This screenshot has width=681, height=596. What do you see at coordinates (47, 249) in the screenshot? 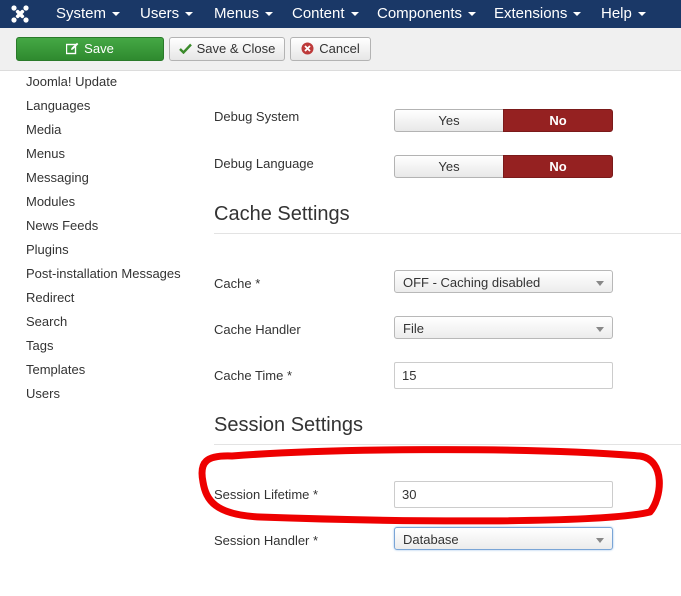
I see `sidebar-item-plugins: Plugins` at bounding box center [47, 249].